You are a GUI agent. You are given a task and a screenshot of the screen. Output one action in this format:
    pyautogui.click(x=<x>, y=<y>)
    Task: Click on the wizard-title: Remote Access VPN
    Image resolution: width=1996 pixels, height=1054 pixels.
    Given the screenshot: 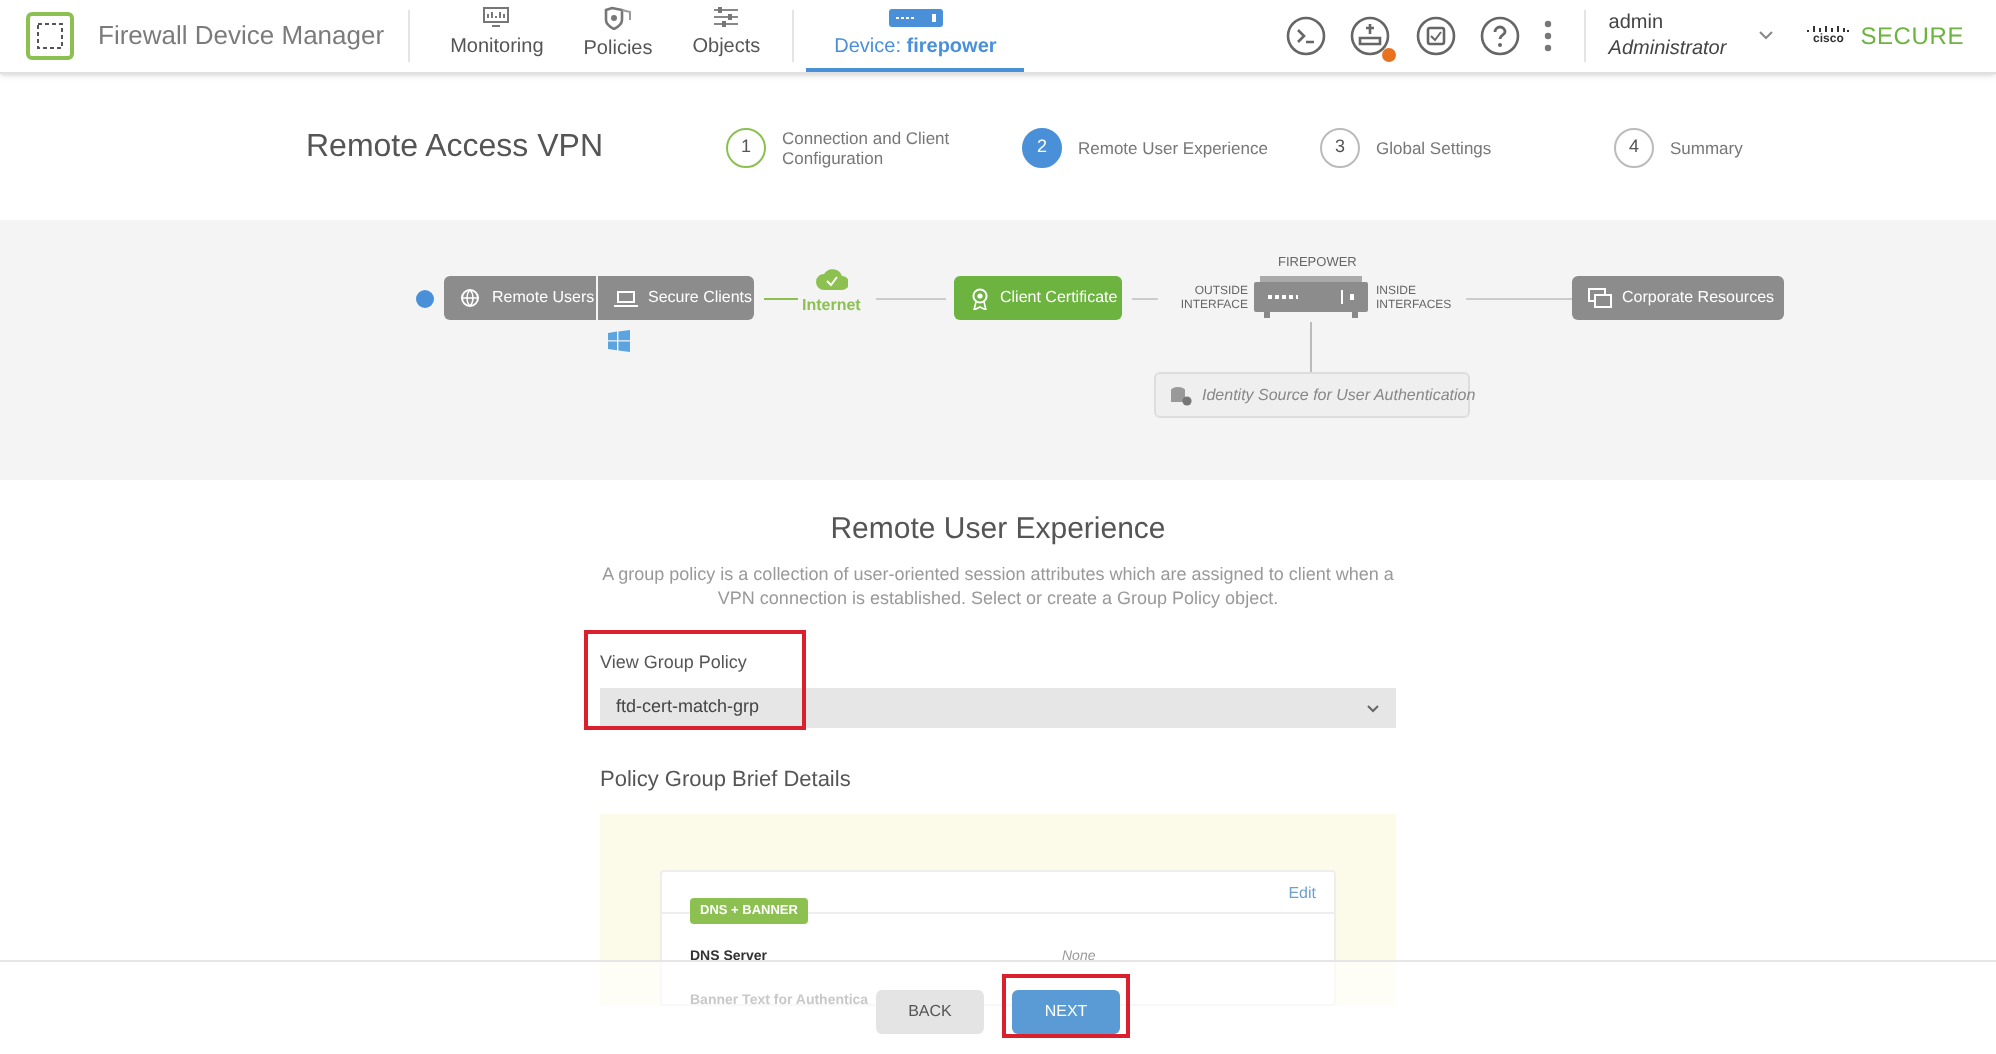 What is the action you would take?
    pyautogui.click(x=455, y=147)
    